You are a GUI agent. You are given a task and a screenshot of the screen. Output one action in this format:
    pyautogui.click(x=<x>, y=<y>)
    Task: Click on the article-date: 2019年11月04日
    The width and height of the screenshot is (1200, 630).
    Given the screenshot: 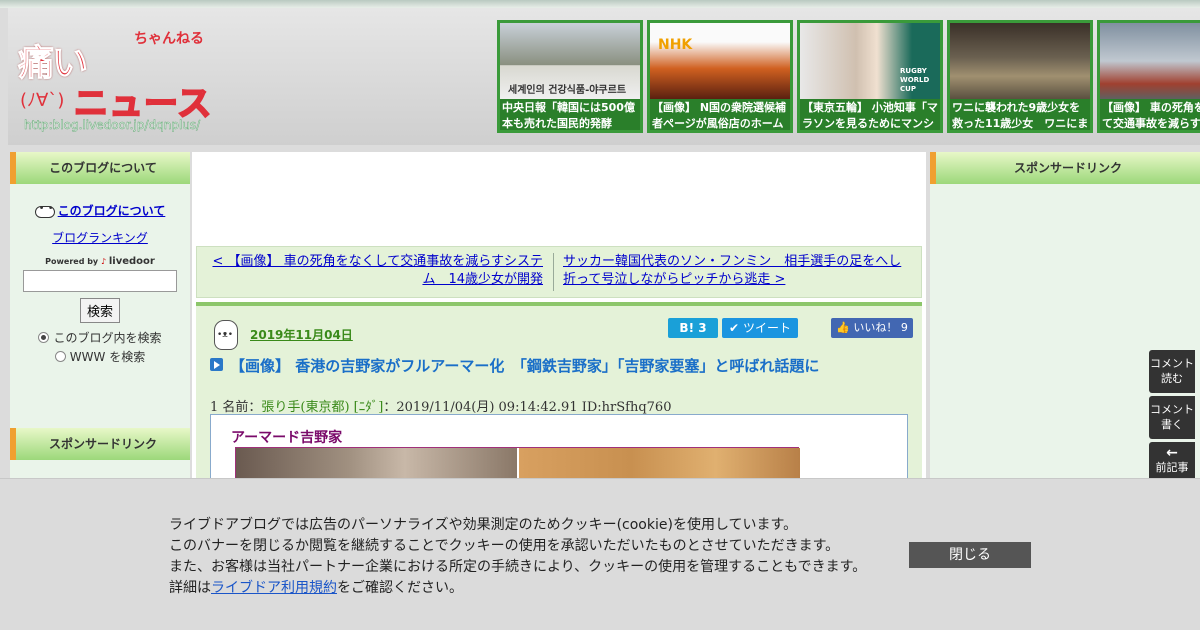 What is the action you would take?
    pyautogui.click(x=301, y=334)
    